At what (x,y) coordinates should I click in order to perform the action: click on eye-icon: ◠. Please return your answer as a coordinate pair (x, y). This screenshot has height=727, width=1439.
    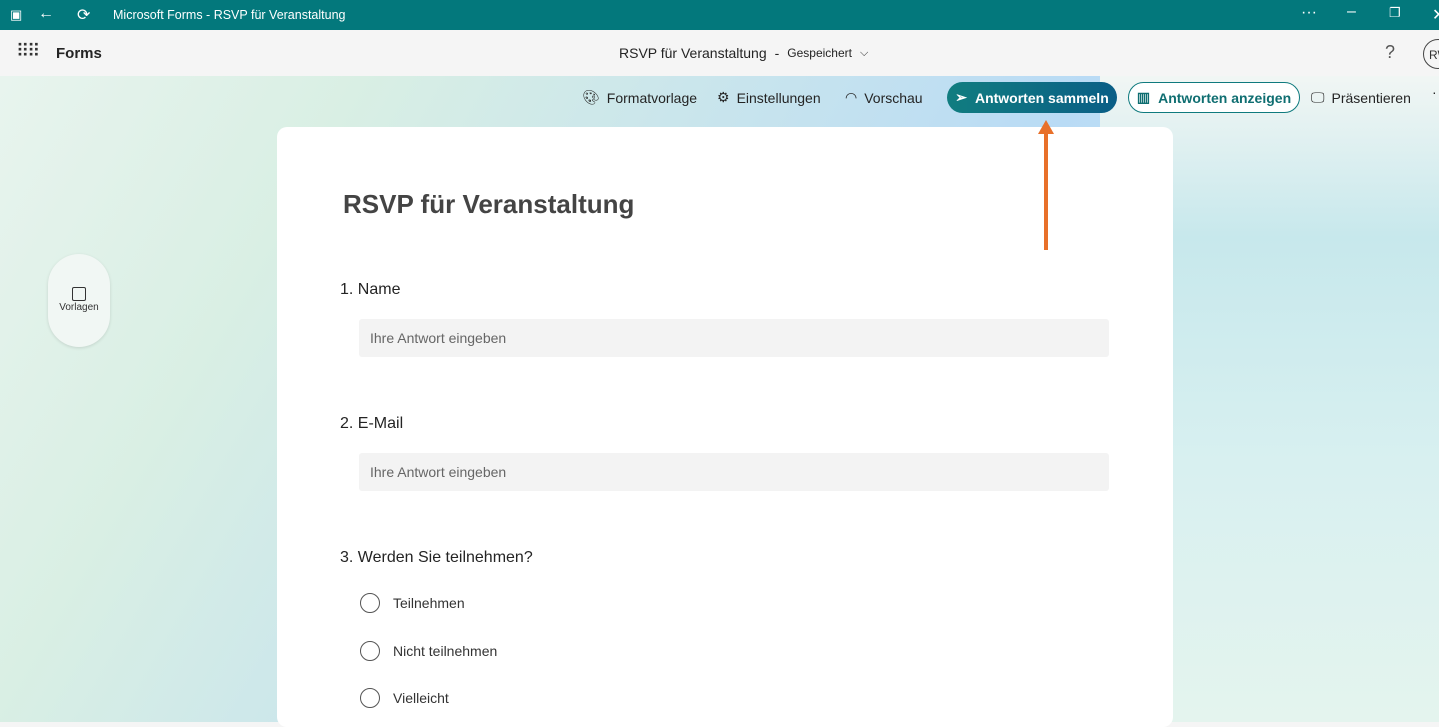
    Looking at the image, I should click on (851, 97).